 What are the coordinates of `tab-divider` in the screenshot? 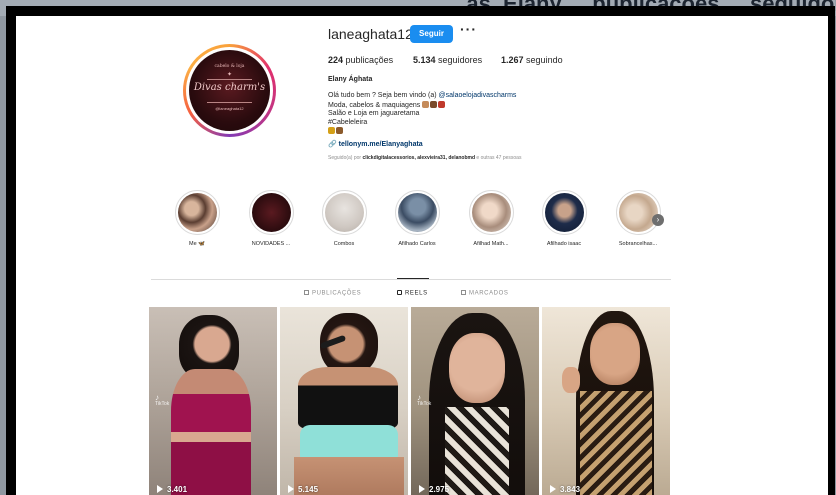 It's located at (411, 279).